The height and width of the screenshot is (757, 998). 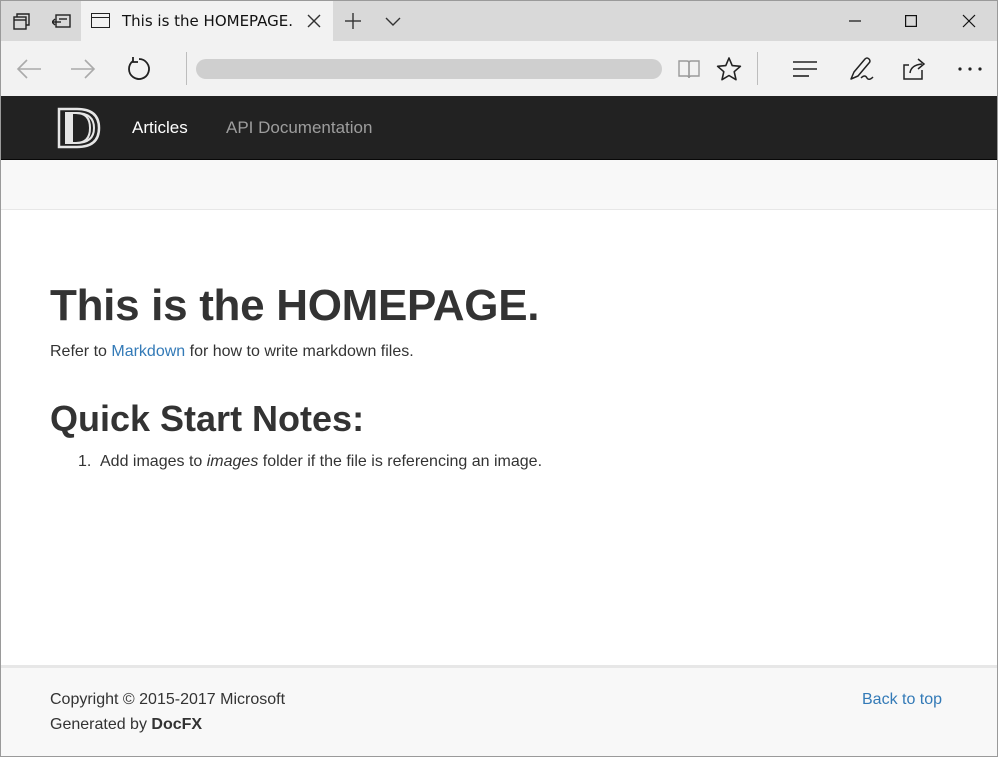 I want to click on generated-by-text: Generated by DocFX, so click(x=126, y=725).